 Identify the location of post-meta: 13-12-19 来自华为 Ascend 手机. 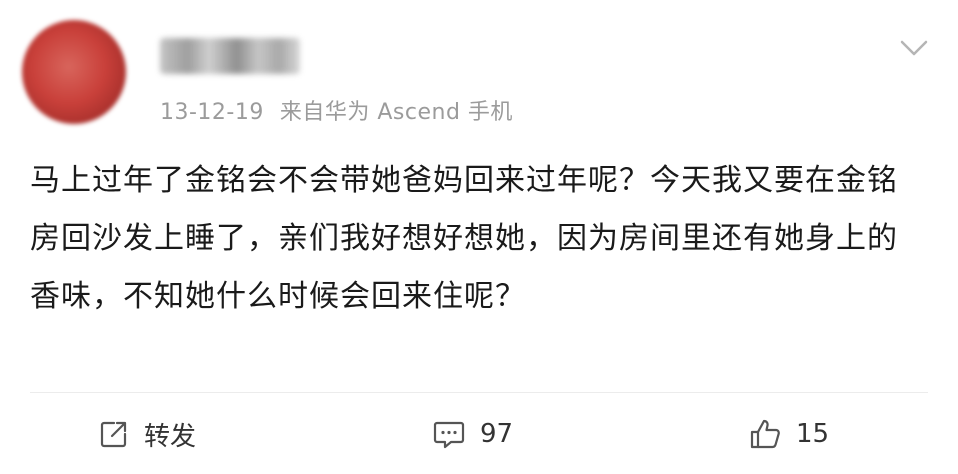
(336, 110).